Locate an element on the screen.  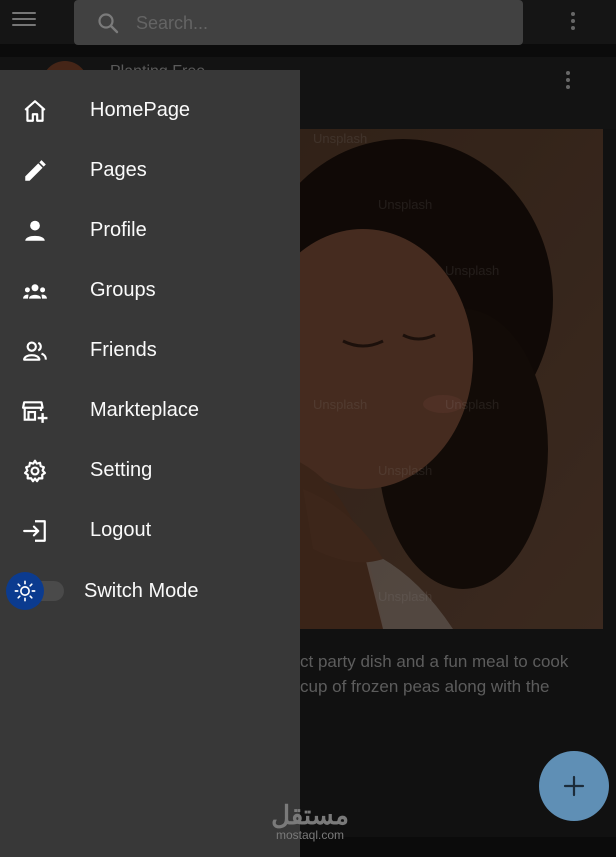
switch-thumb is located at coordinates (25, 591).